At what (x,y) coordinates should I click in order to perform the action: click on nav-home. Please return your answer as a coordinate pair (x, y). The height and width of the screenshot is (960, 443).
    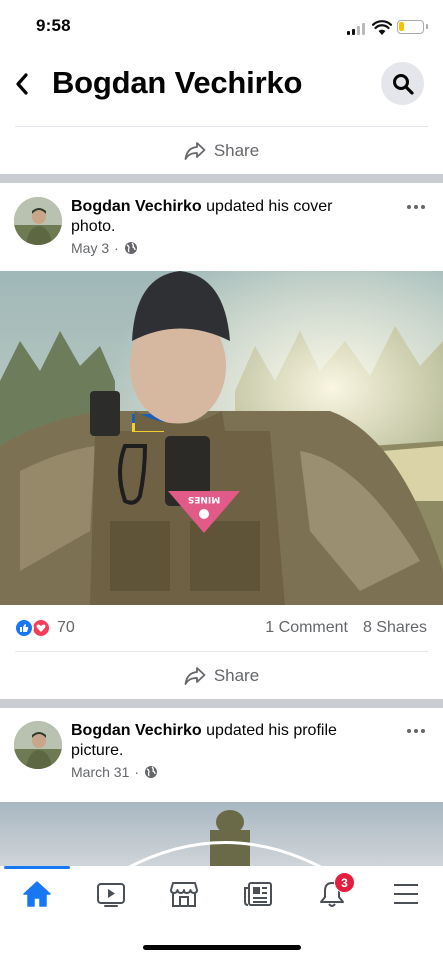
    Looking at the image, I should click on (37, 894).